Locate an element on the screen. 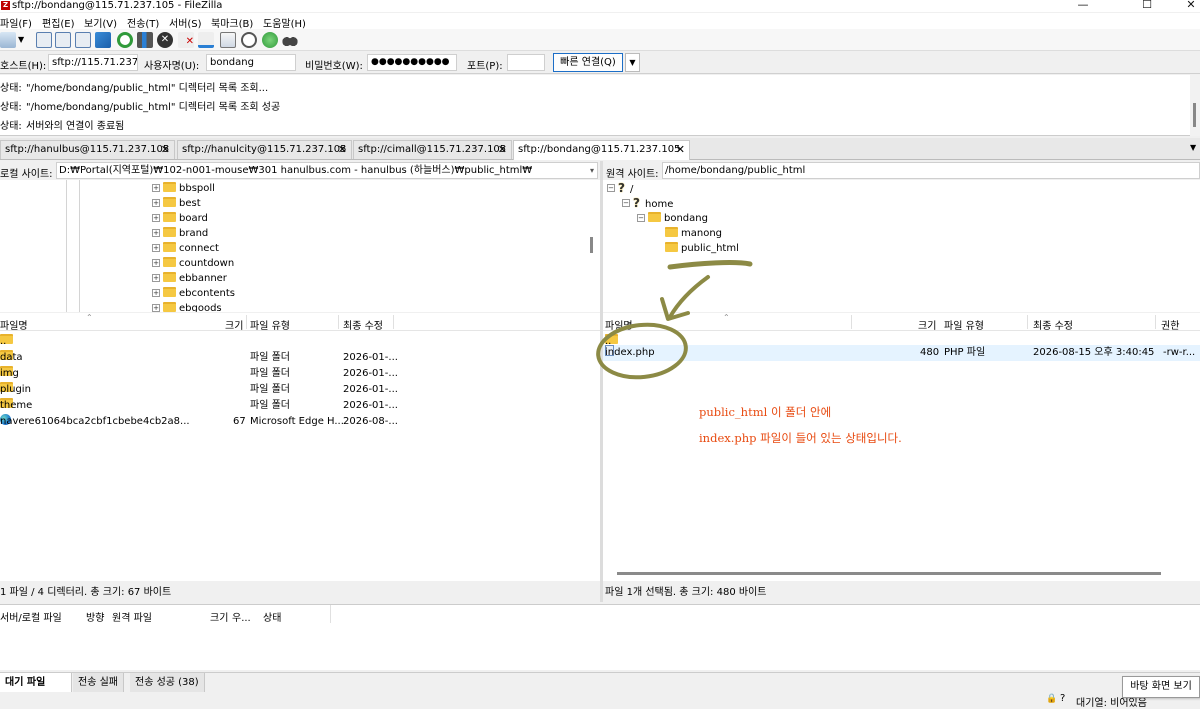  toggle-message-log-icon is located at coordinates (44, 40).